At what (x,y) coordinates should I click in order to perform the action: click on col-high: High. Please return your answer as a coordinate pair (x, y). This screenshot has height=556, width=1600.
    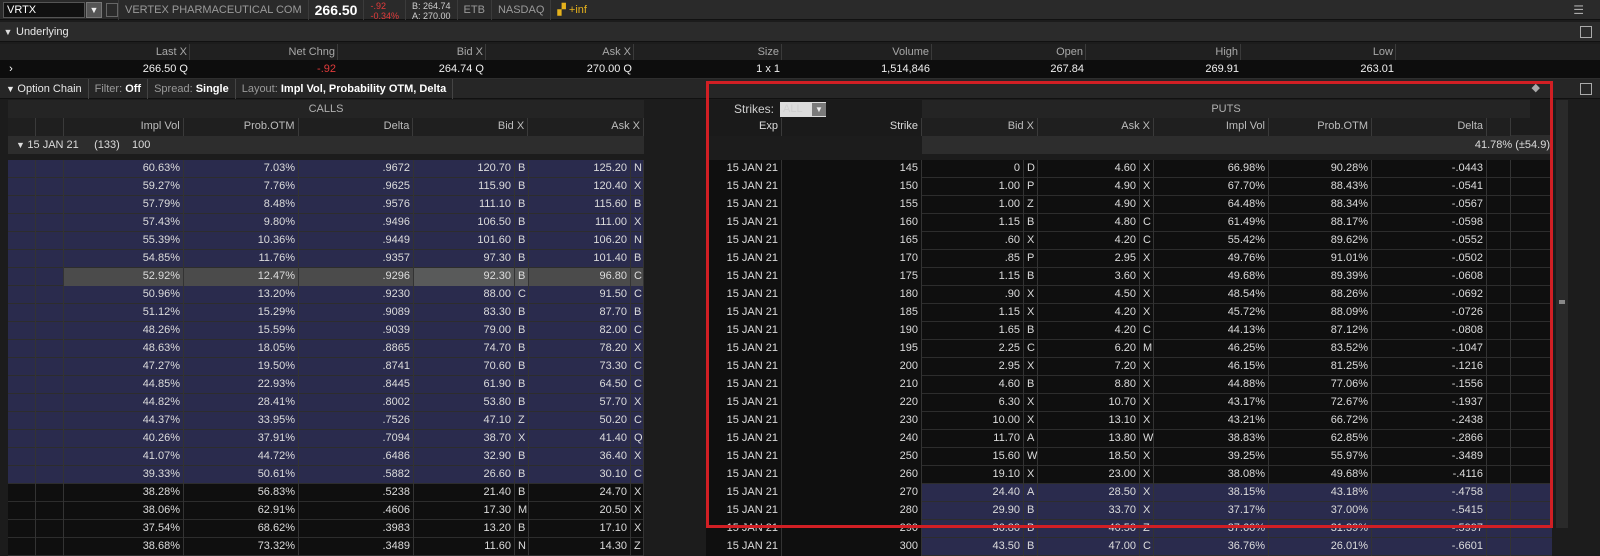
    Looking at the image, I should click on (1163, 52).